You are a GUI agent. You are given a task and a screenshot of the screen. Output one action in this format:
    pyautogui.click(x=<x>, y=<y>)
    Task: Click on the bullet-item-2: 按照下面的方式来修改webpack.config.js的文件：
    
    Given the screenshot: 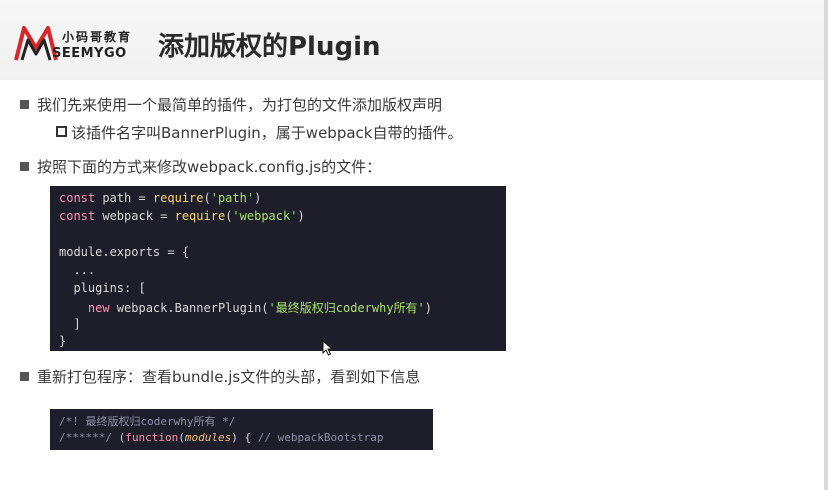 What is the action you would take?
    pyautogui.click(x=200, y=166)
    